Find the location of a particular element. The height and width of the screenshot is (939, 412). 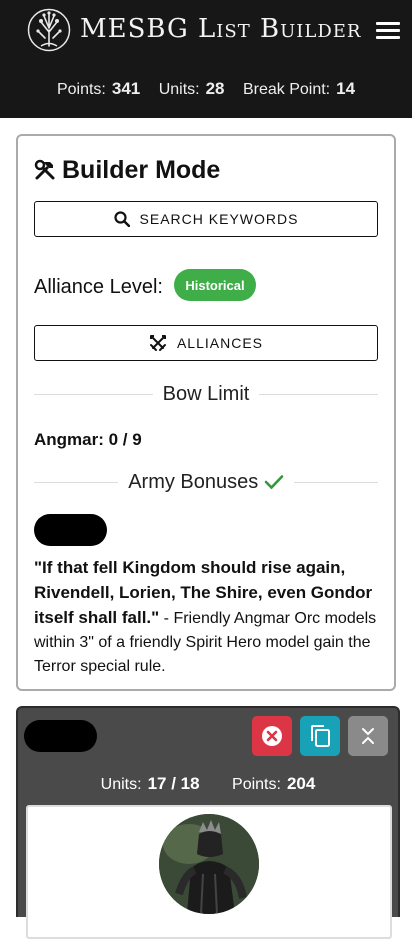

units-value: 28 is located at coordinates (215, 88).